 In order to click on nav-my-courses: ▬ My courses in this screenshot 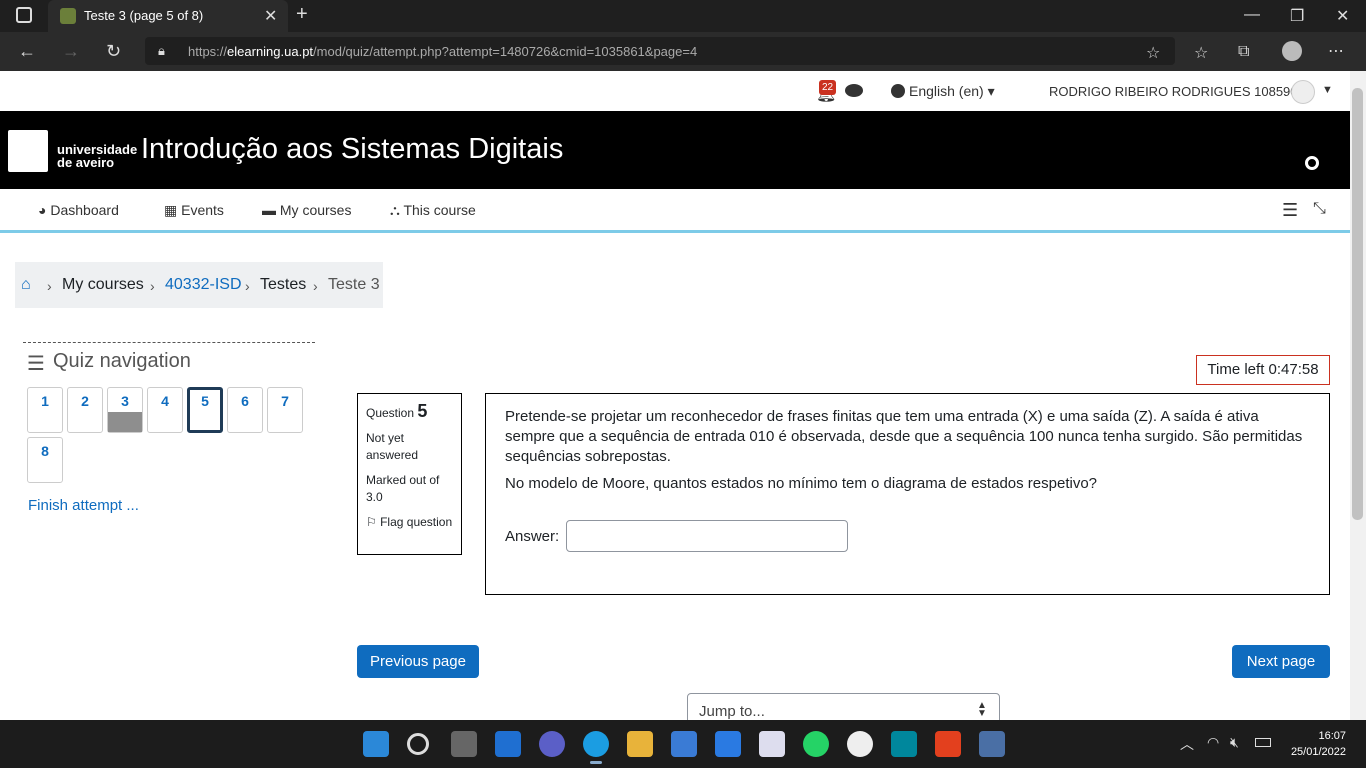, I will do `click(306, 210)`.